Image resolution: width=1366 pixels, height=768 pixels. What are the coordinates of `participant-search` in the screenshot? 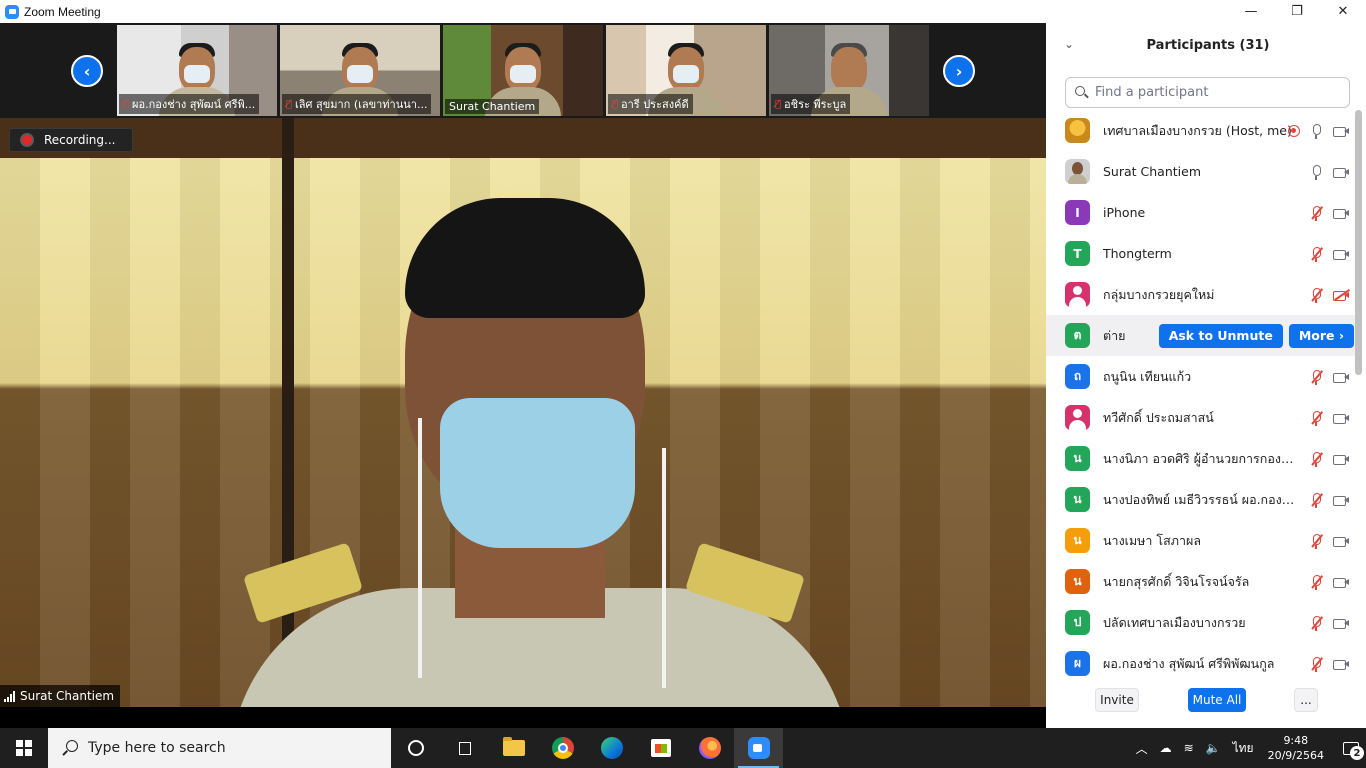 It's located at (1207, 92).